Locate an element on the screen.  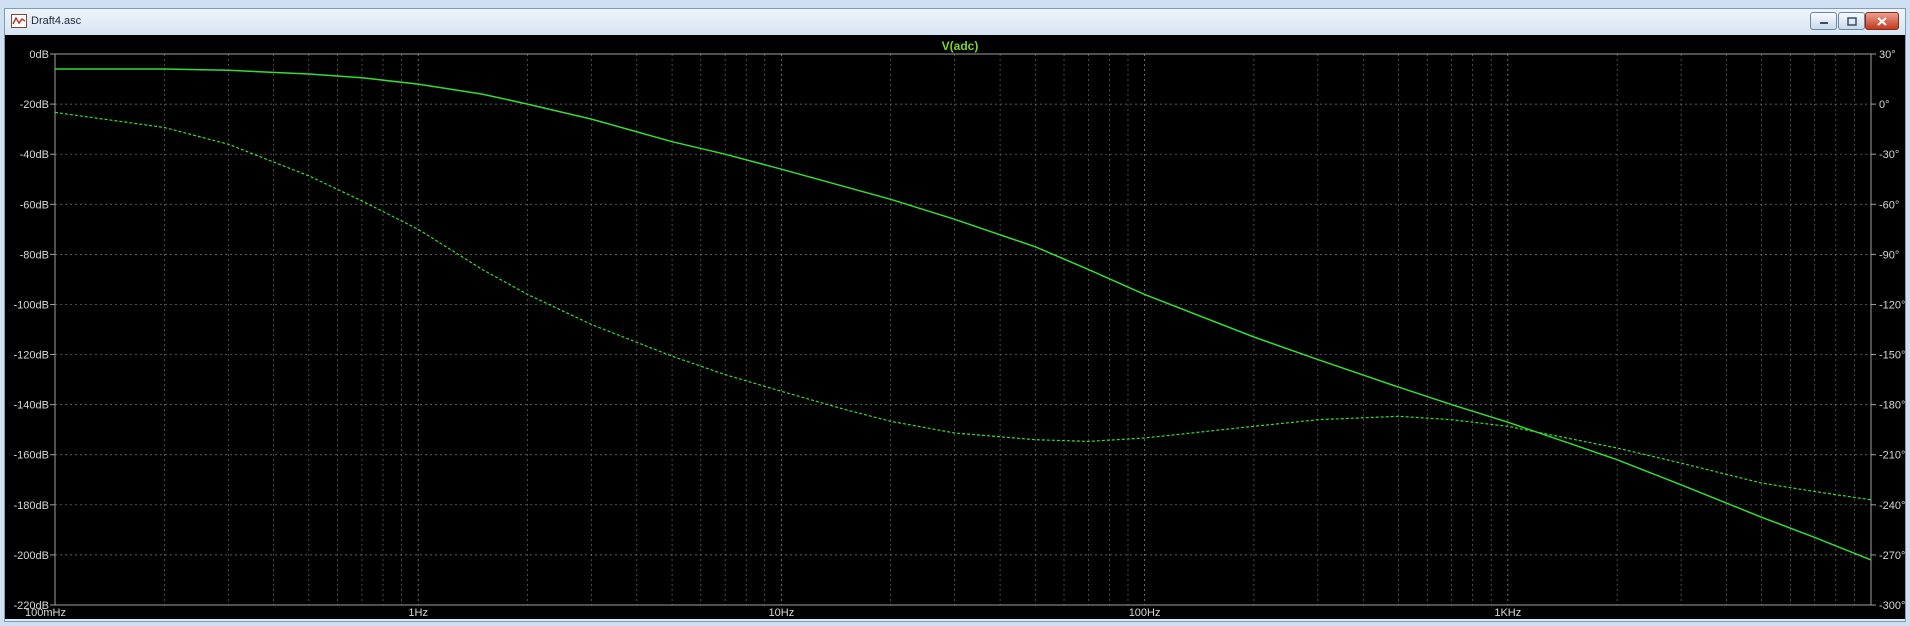
minimize-button is located at coordinates (1823, 21).